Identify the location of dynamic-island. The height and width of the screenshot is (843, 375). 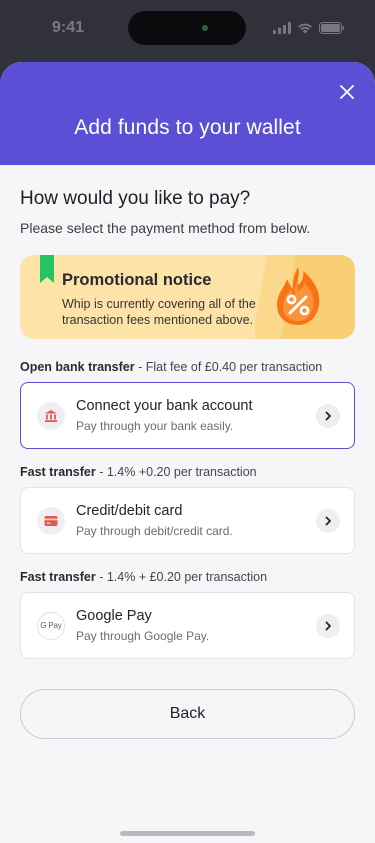
(187, 28).